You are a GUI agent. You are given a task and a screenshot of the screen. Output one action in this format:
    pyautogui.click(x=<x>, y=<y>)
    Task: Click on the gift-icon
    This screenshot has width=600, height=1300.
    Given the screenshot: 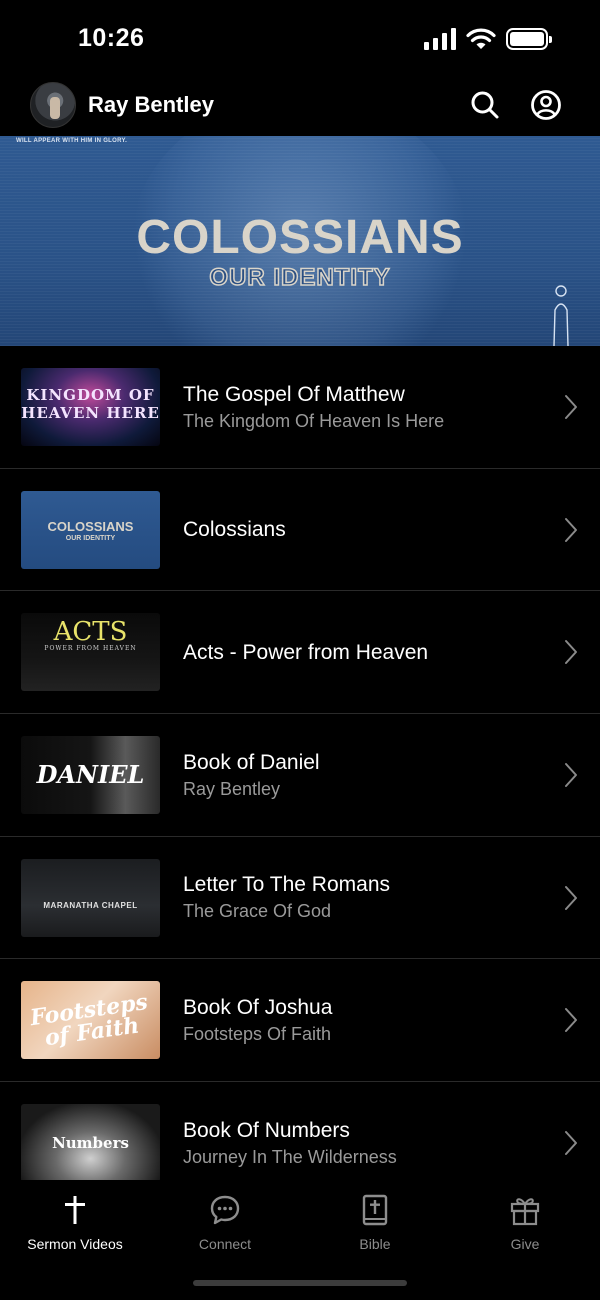 What is the action you would take?
    pyautogui.click(x=525, y=1212)
    